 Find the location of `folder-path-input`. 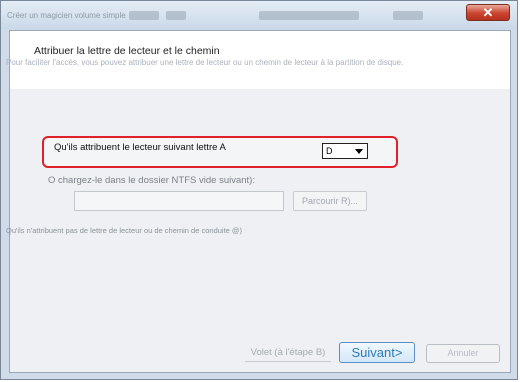

folder-path-input is located at coordinates (179, 201).